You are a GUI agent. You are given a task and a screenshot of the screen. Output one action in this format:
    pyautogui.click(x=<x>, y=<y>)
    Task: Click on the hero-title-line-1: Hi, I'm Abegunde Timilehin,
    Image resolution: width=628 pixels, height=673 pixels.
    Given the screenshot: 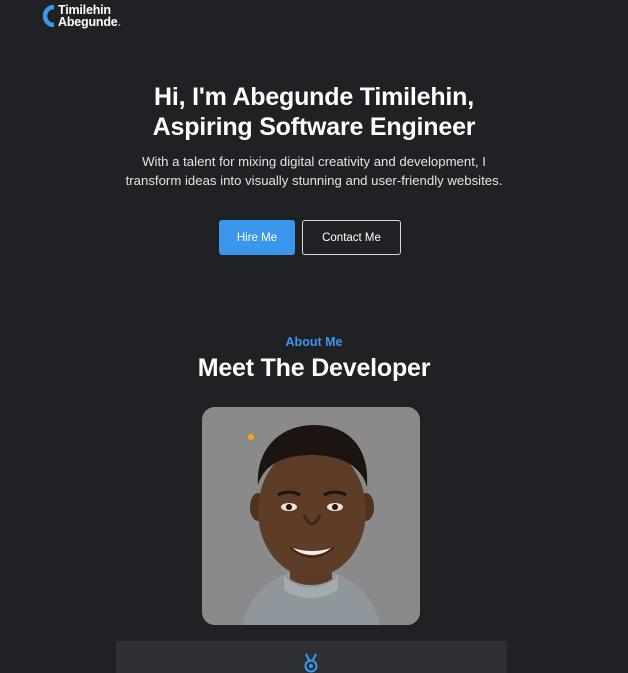 What is the action you would take?
    pyautogui.click(x=313, y=97)
    